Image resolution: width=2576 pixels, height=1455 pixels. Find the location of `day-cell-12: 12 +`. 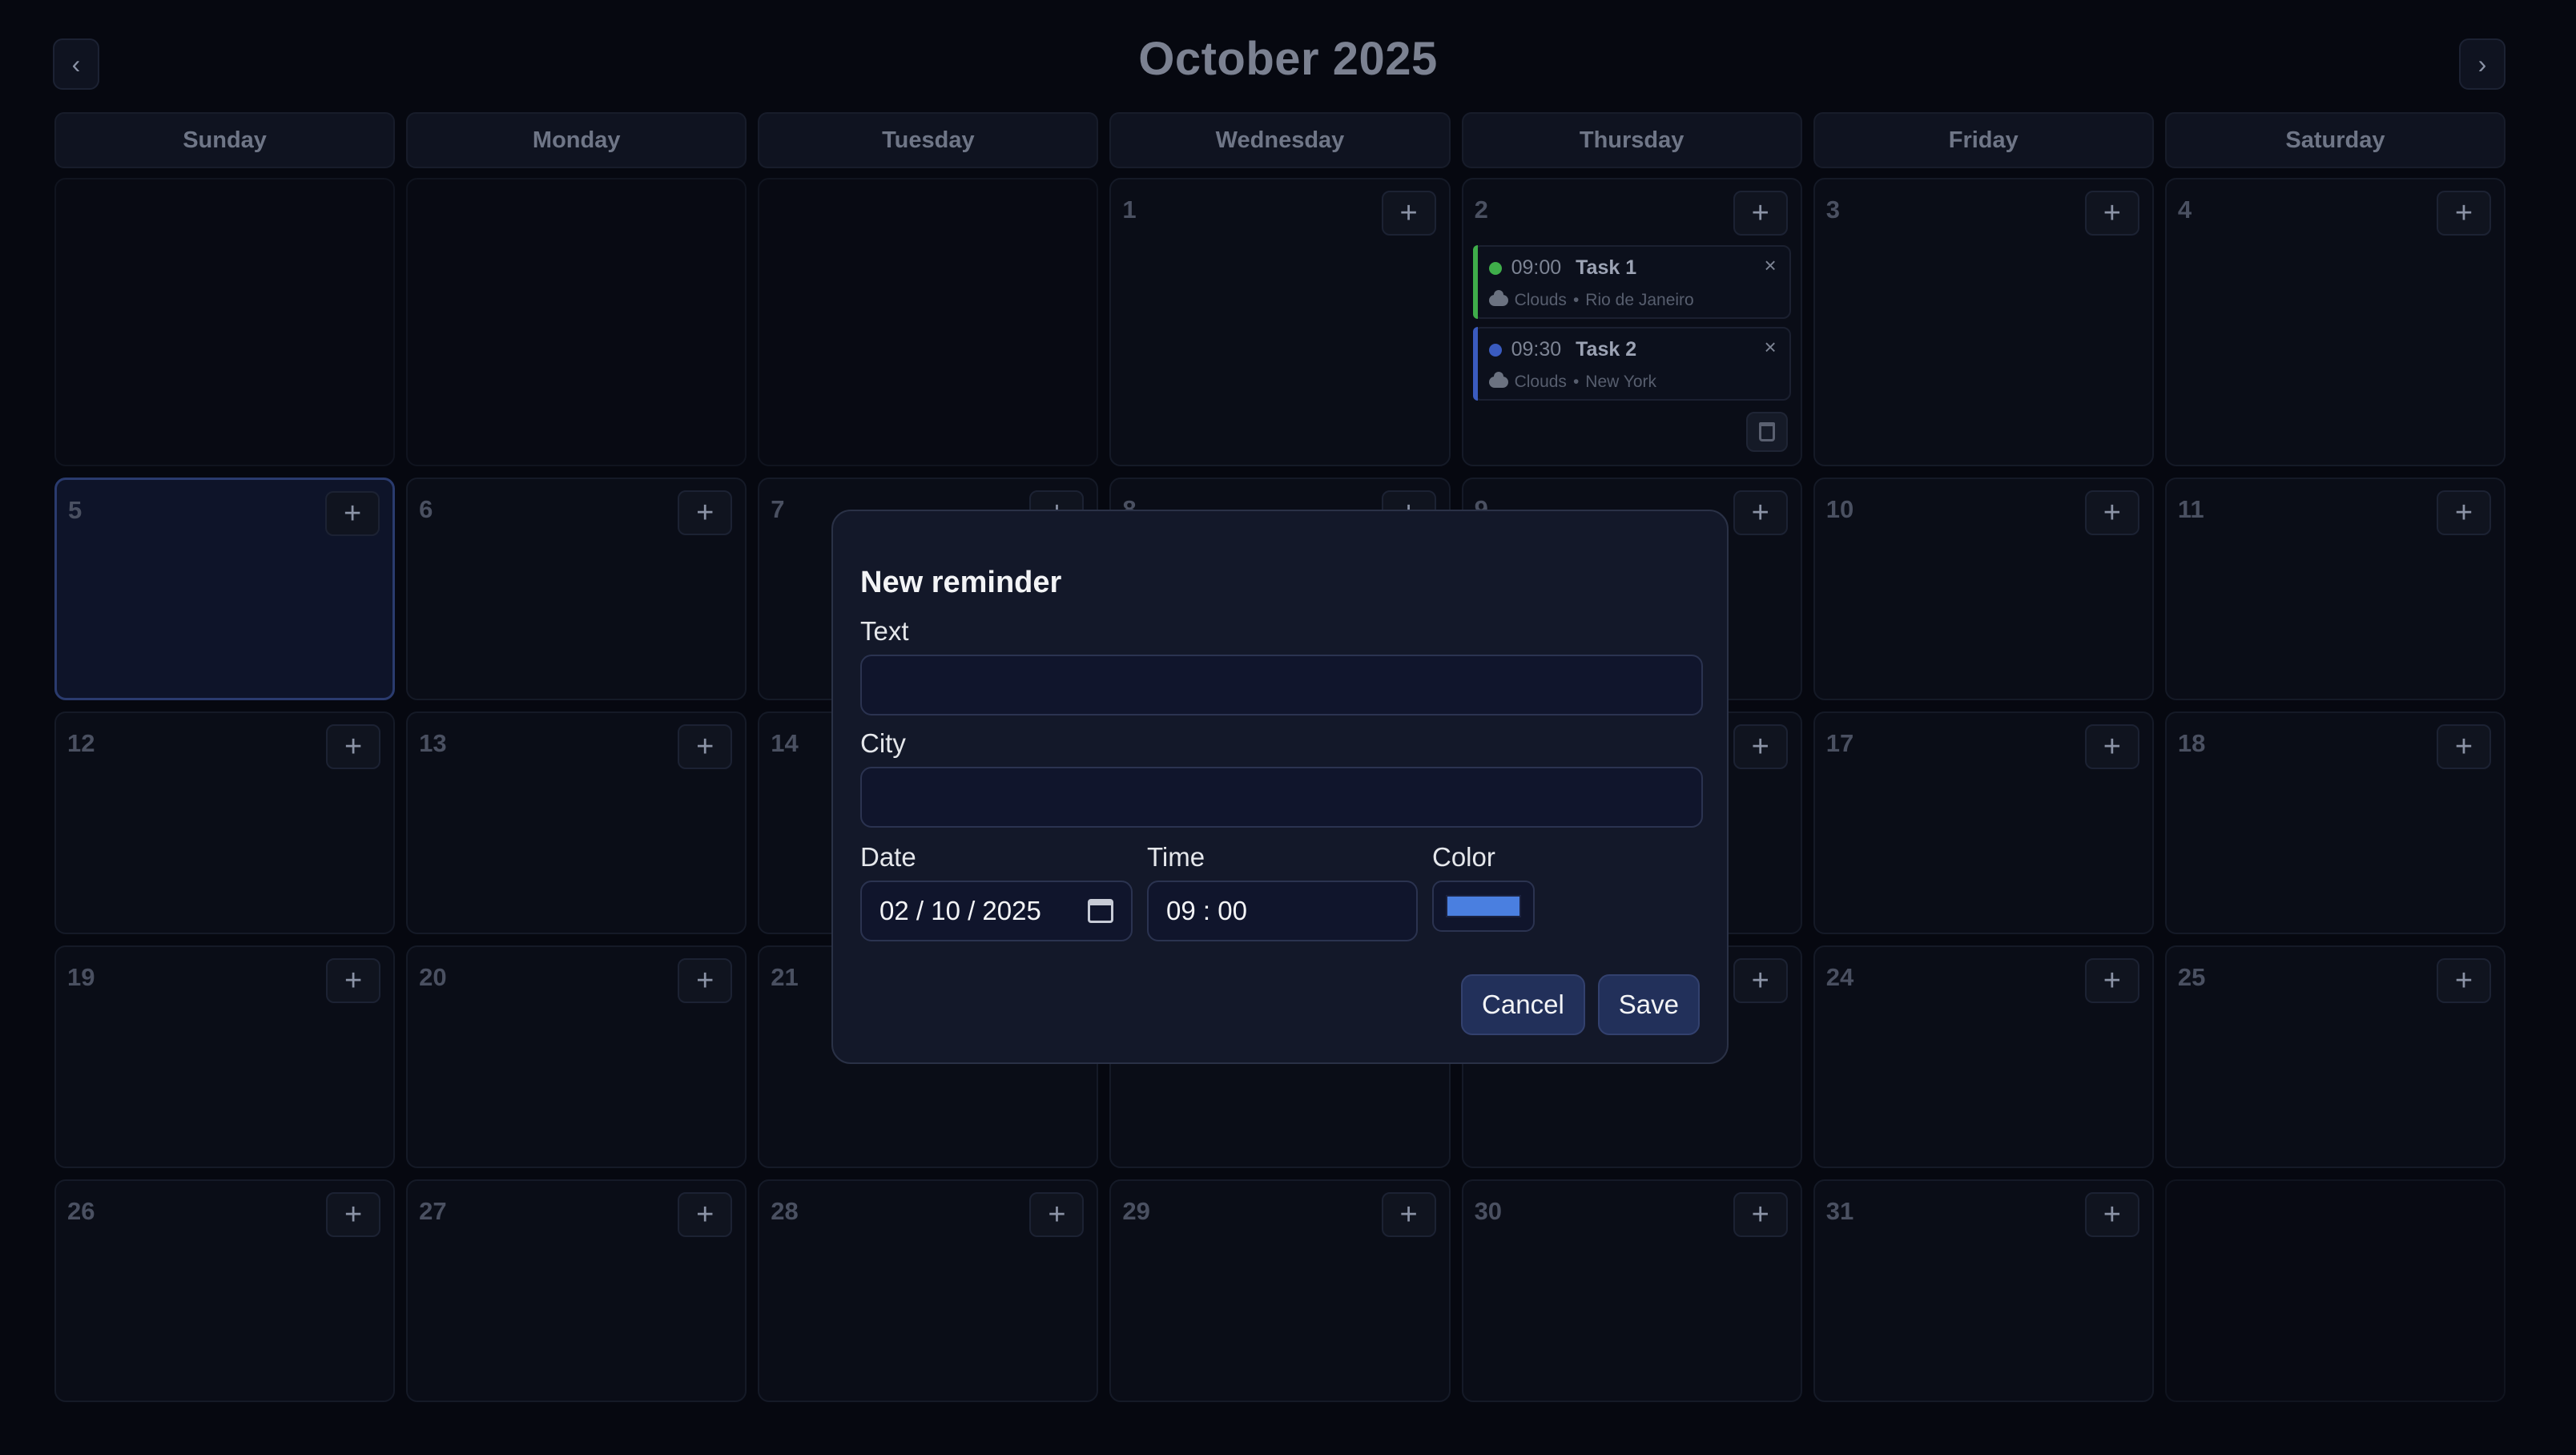

day-cell-12: 12 + is located at coordinates (225, 823).